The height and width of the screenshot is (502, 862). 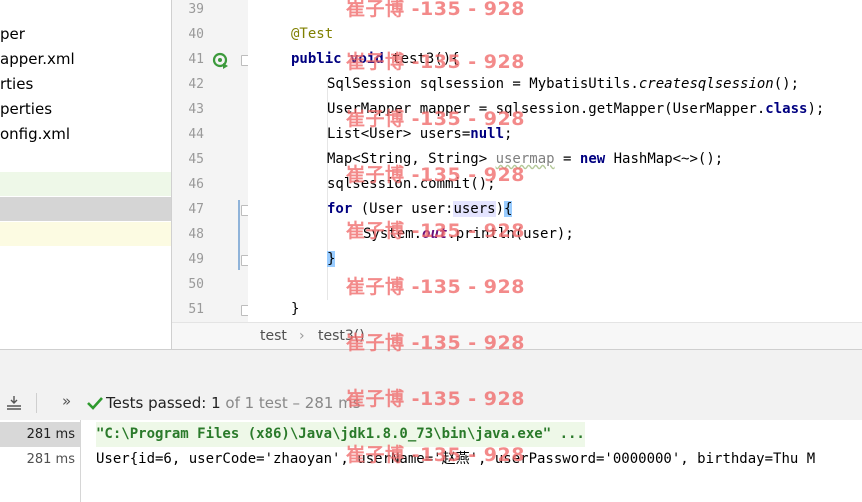 I want to click on line-number: 46, so click(x=196, y=184).